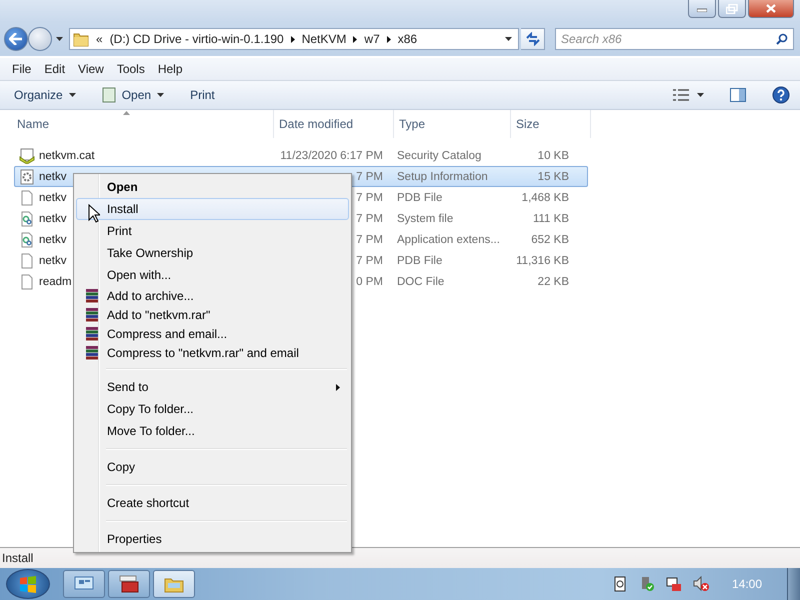 The width and height of the screenshot is (800, 600). I want to click on date-modified: 11/23/2020 6:17 PM, so click(331, 156).